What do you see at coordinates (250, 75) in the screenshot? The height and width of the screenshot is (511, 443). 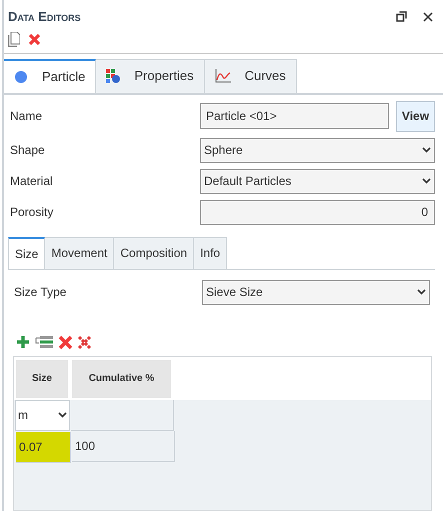 I see `tab: Curves` at bounding box center [250, 75].